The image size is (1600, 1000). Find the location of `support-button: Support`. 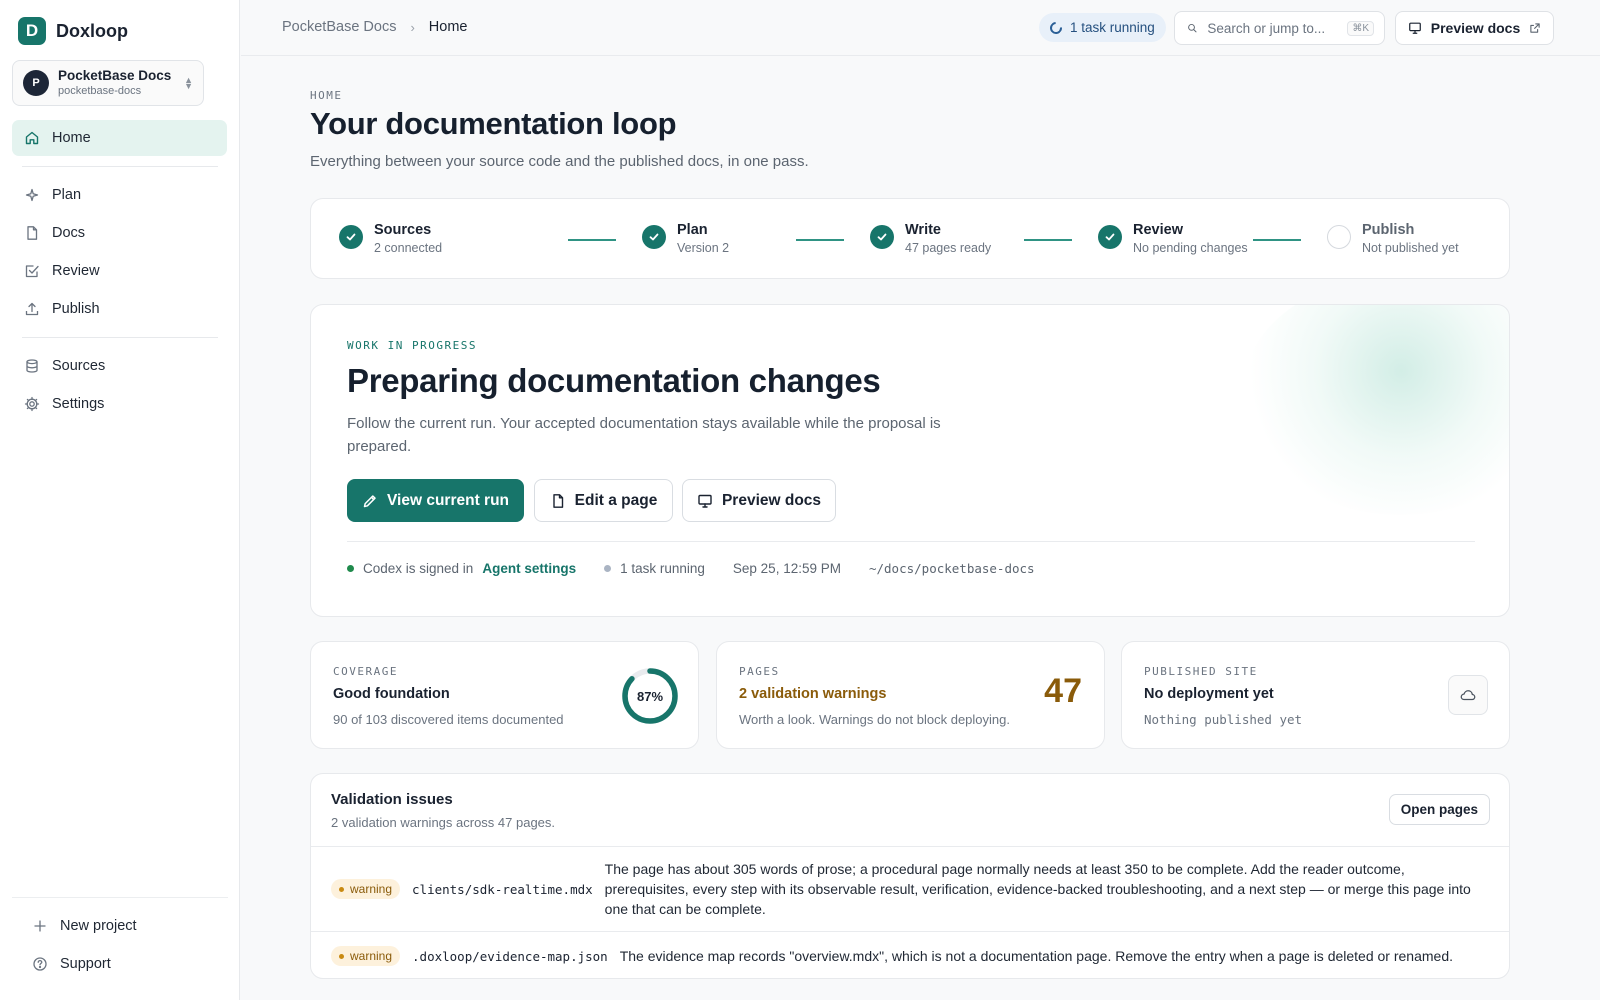

support-button: Support is located at coordinates (120, 964).